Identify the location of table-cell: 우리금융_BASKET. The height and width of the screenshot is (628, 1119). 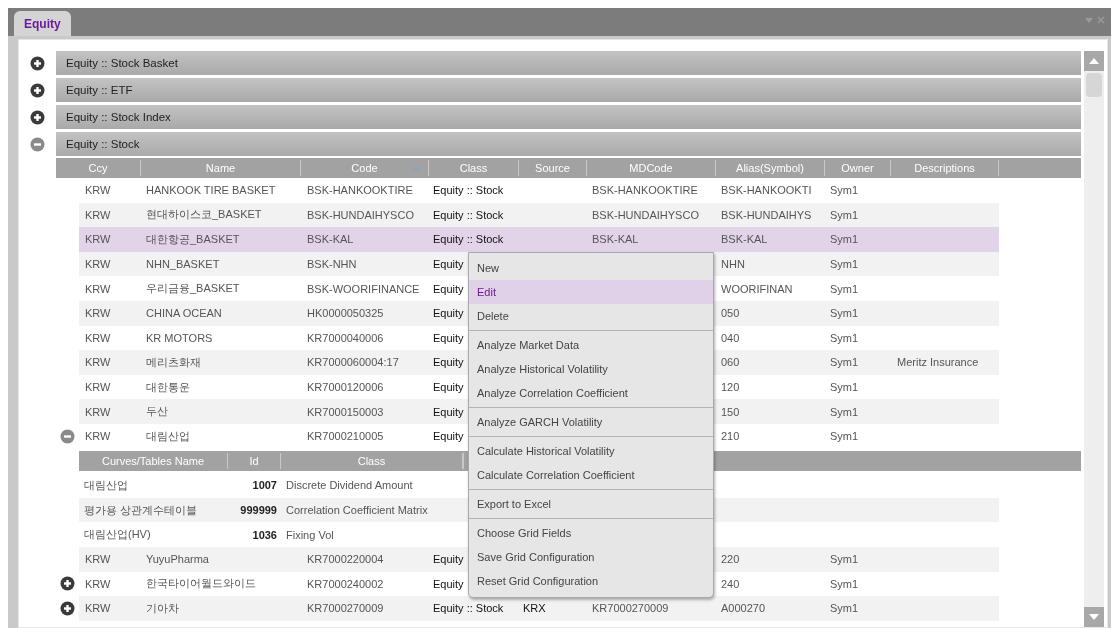
(193, 288).